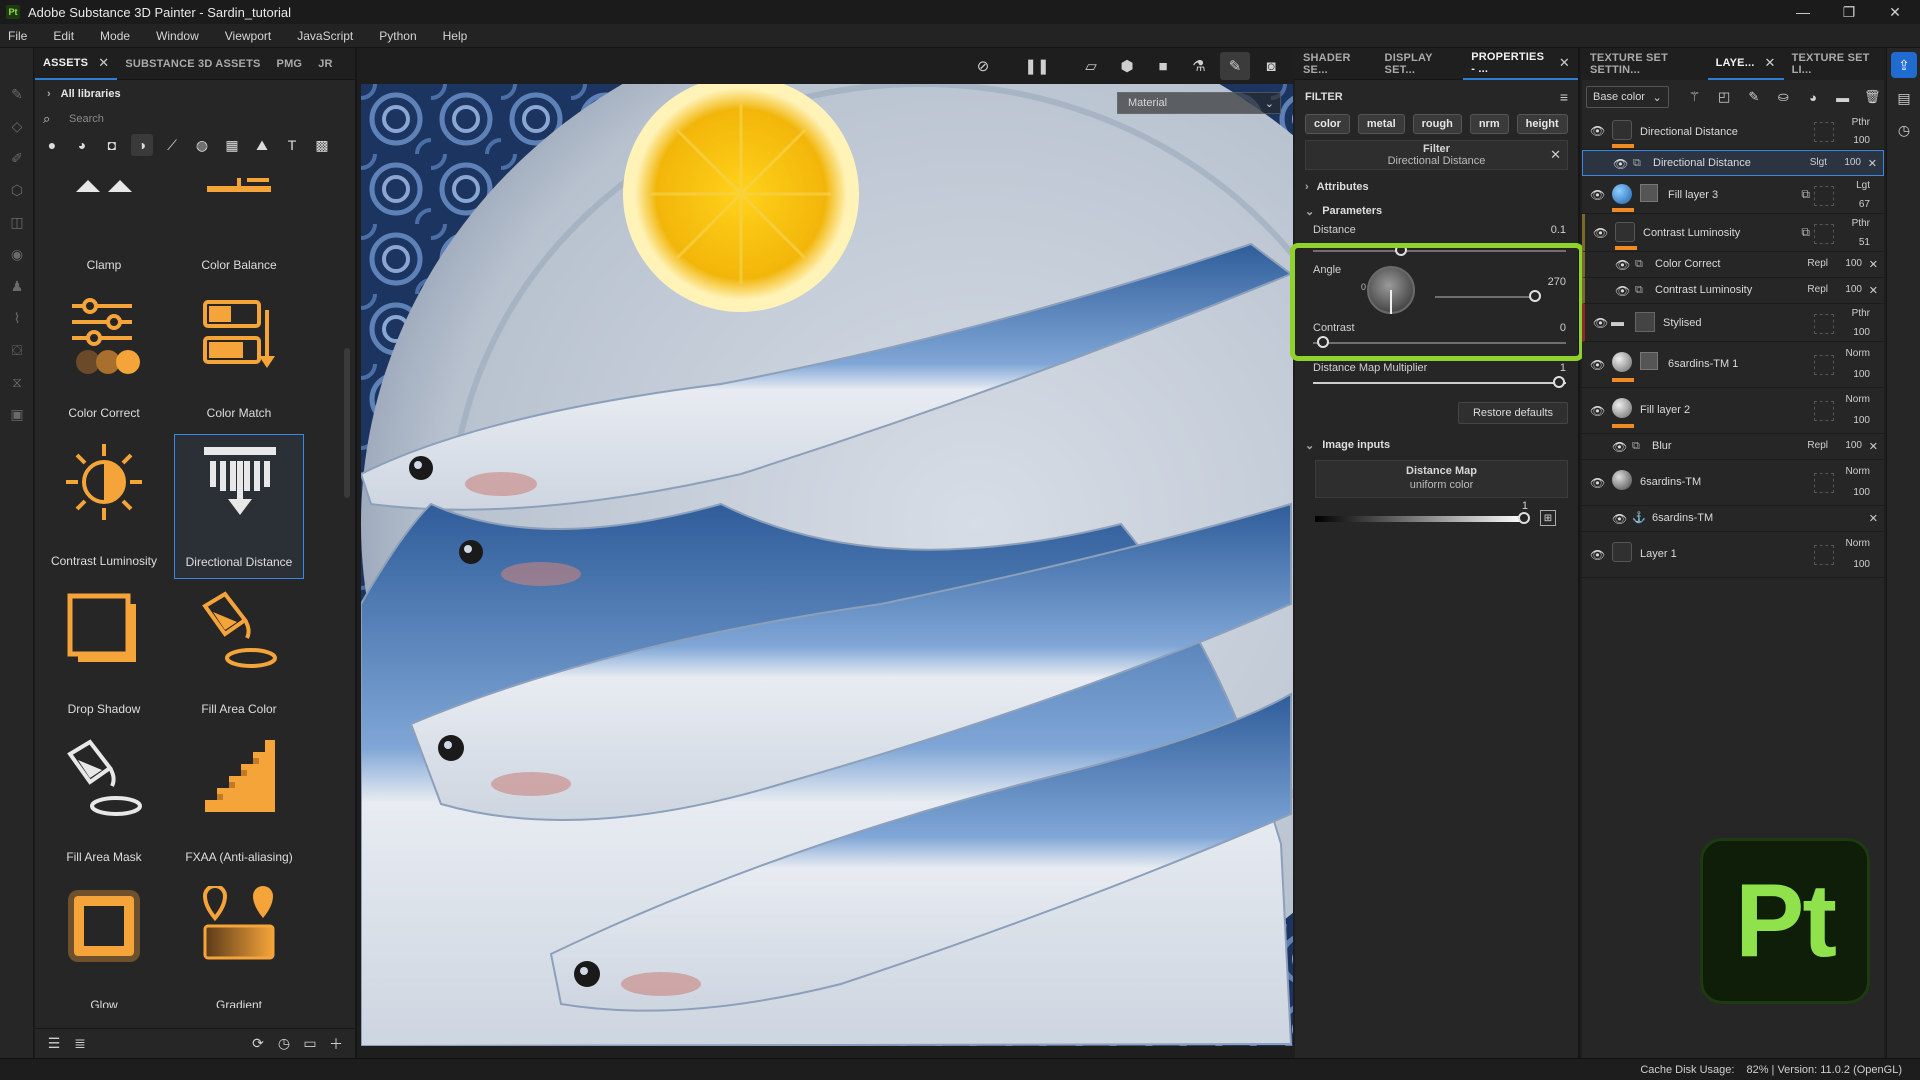 The image size is (1920, 1080). What do you see at coordinates (1733, 447) in the screenshot?
I see `layer-row: 👁 ⧉ Blur Repl 100 ✕` at bounding box center [1733, 447].